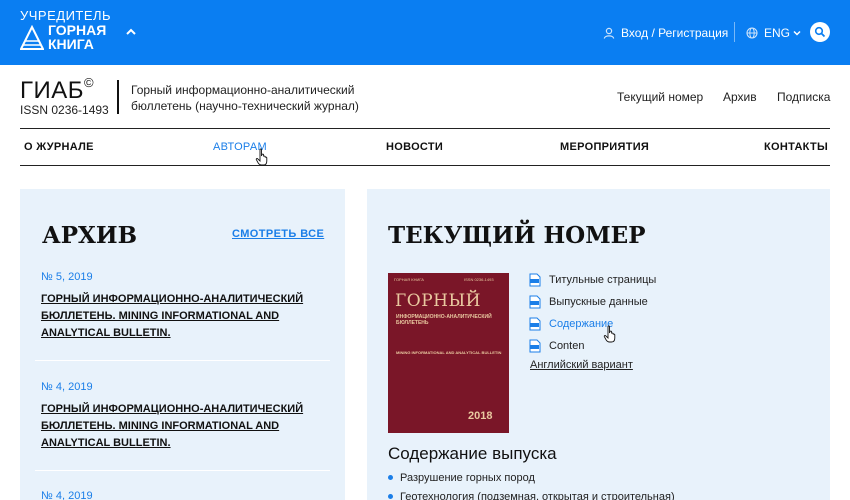  What do you see at coordinates (444, 320) in the screenshot?
I see `cover-subtitle: ИНФОРМАЦИОННО-АНАЛИТИЧЕСКИЙ БЮЛЛЕТЕНЬ` at bounding box center [444, 320].